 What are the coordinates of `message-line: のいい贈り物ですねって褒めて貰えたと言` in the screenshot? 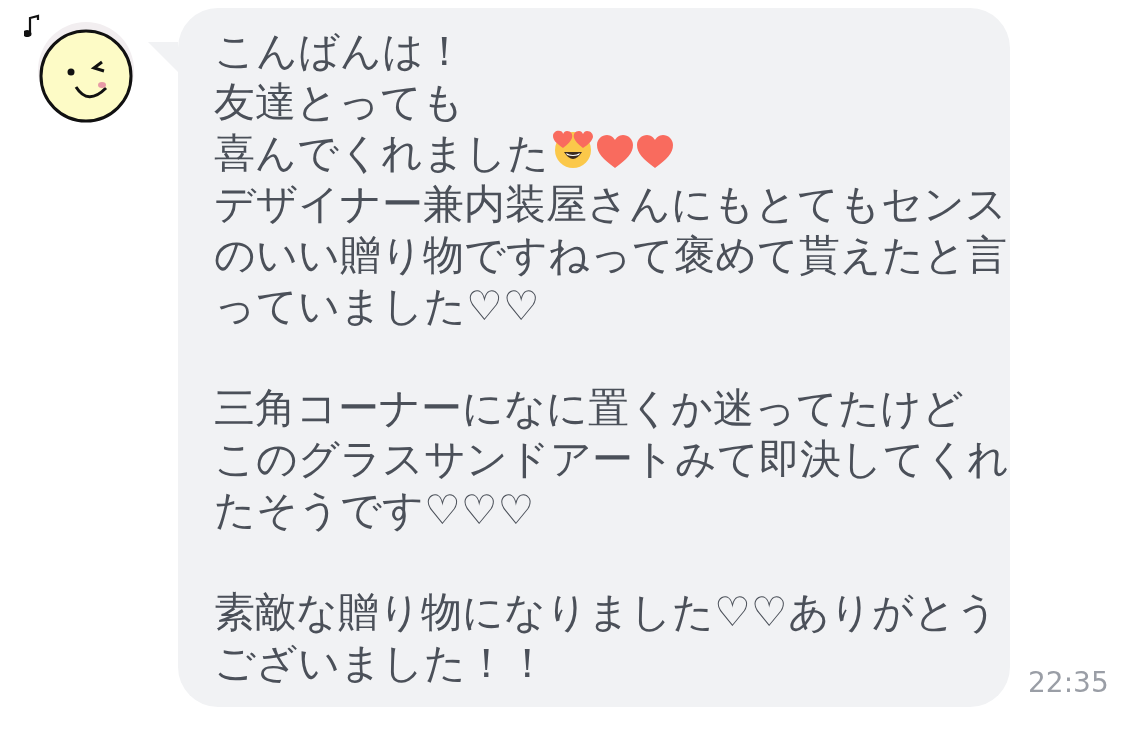 It's located at (610, 255).